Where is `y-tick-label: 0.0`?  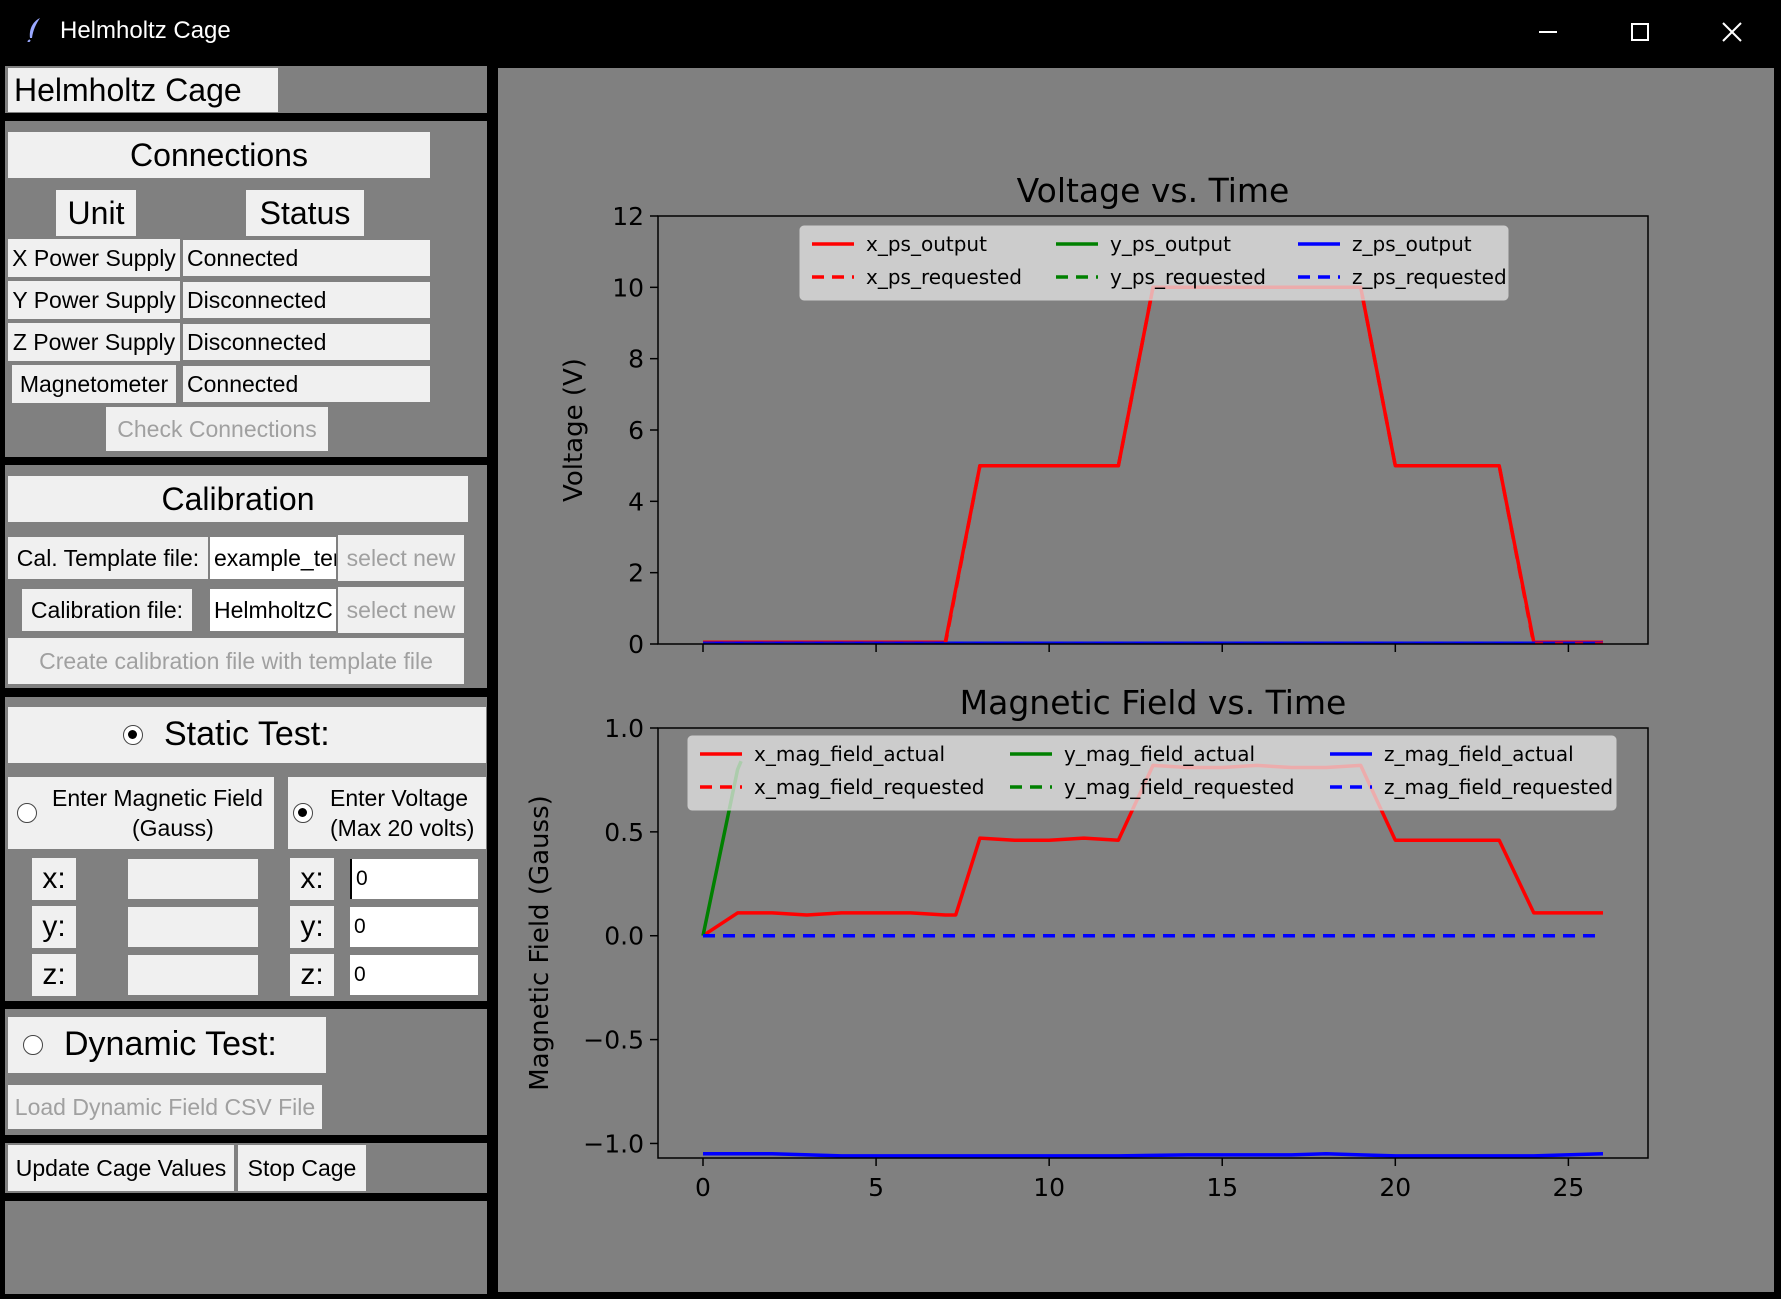
y-tick-label: 0.0 is located at coordinates (624, 936).